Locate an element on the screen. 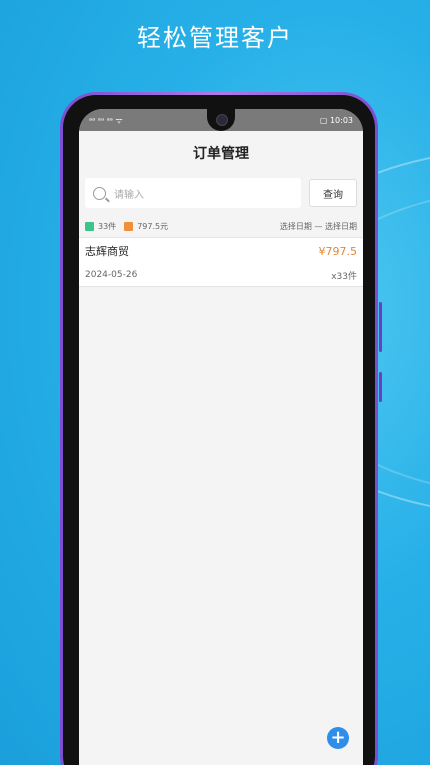  search-icon is located at coordinates (99, 193).